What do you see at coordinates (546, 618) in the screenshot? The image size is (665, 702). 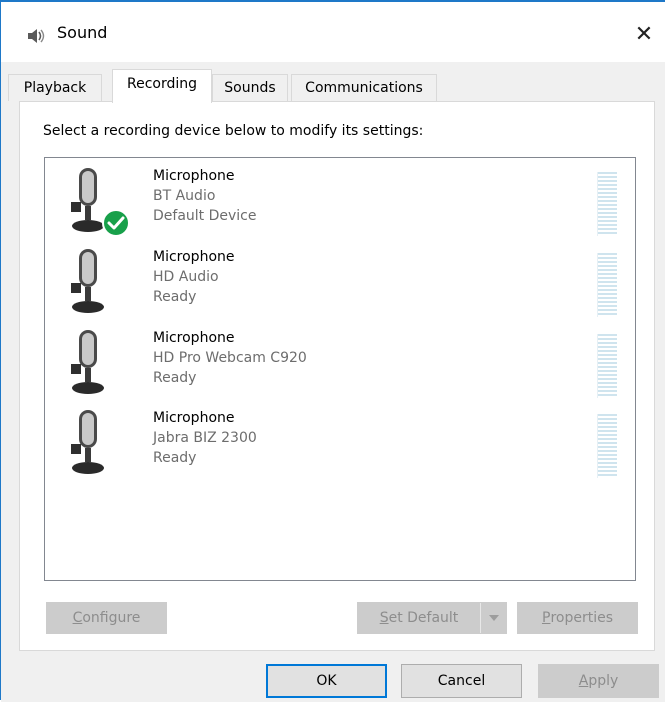 I see `properties-accel: P` at bounding box center [546, 618].